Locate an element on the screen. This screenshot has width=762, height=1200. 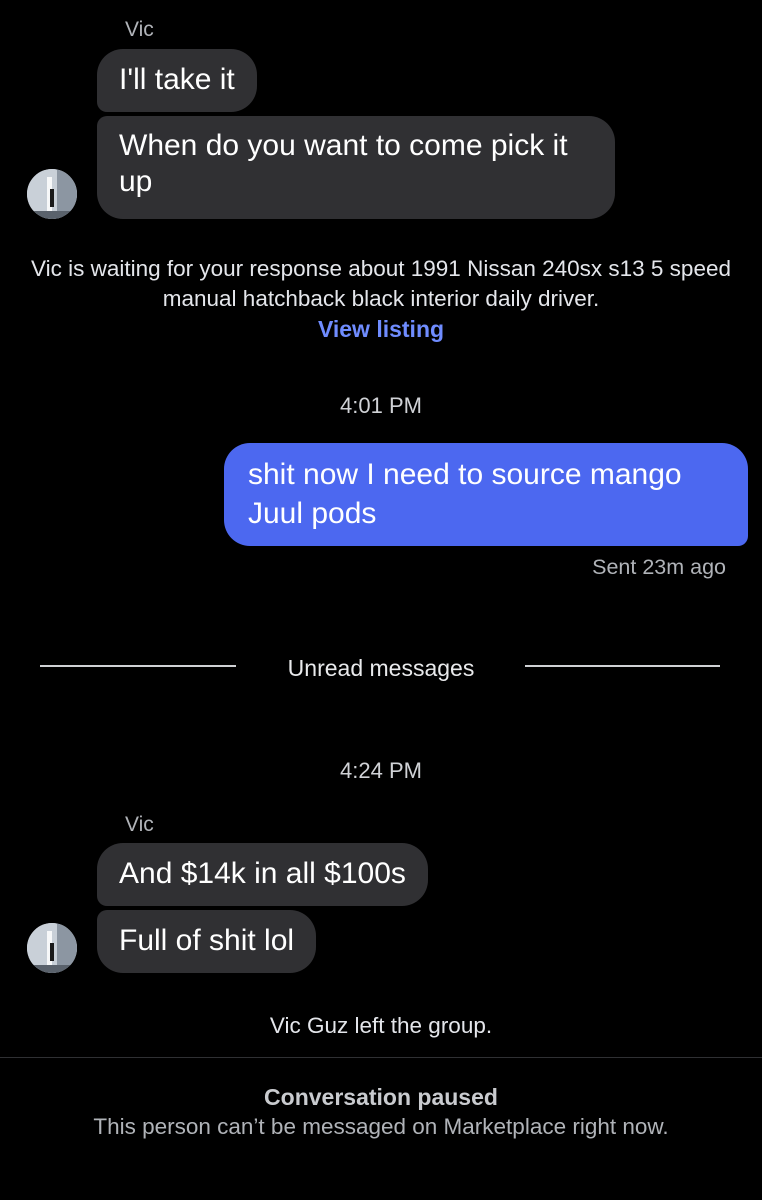
left-group-notice: Vic Guz left the group. is located at coordinates (381, 1025).